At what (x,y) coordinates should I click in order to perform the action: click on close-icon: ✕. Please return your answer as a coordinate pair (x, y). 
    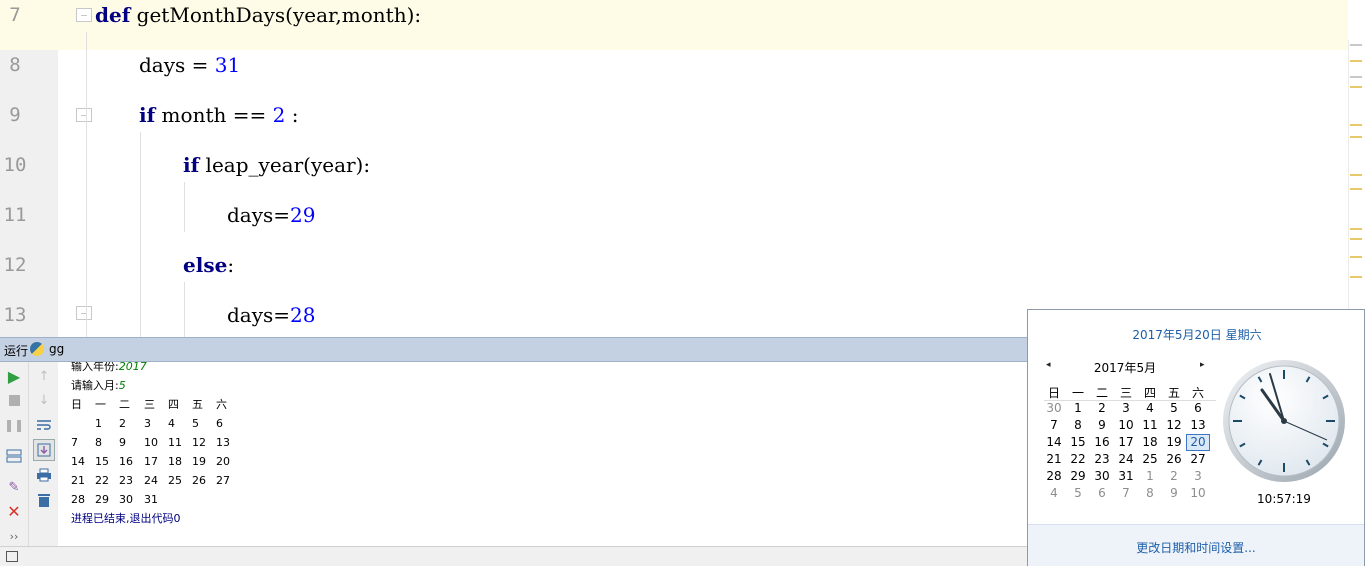
    Looking at the image, I should click on (14, 511).